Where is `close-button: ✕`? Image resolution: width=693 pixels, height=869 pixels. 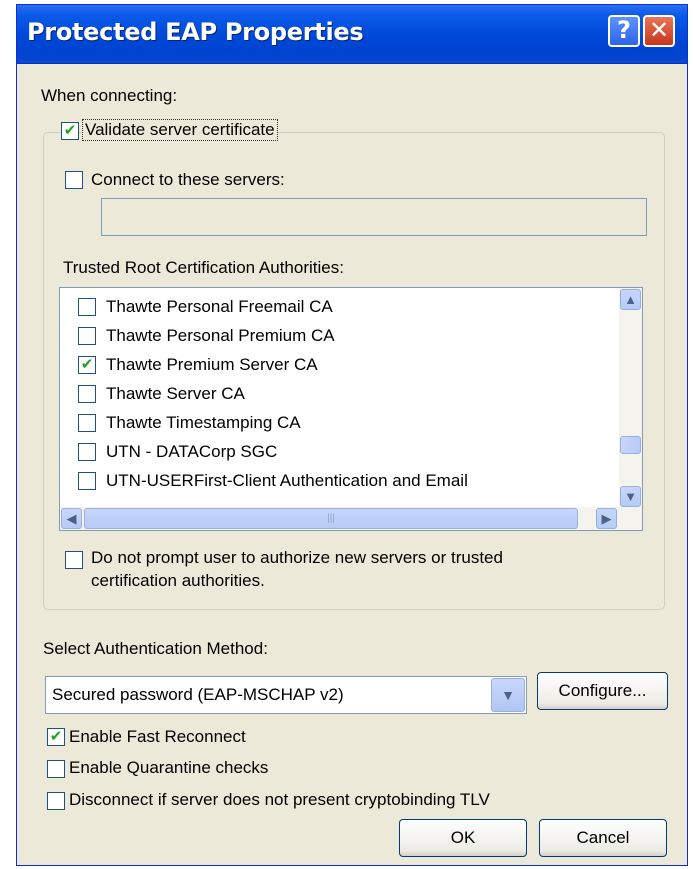
close-button: ✕ is located at coordinates (659, 31).